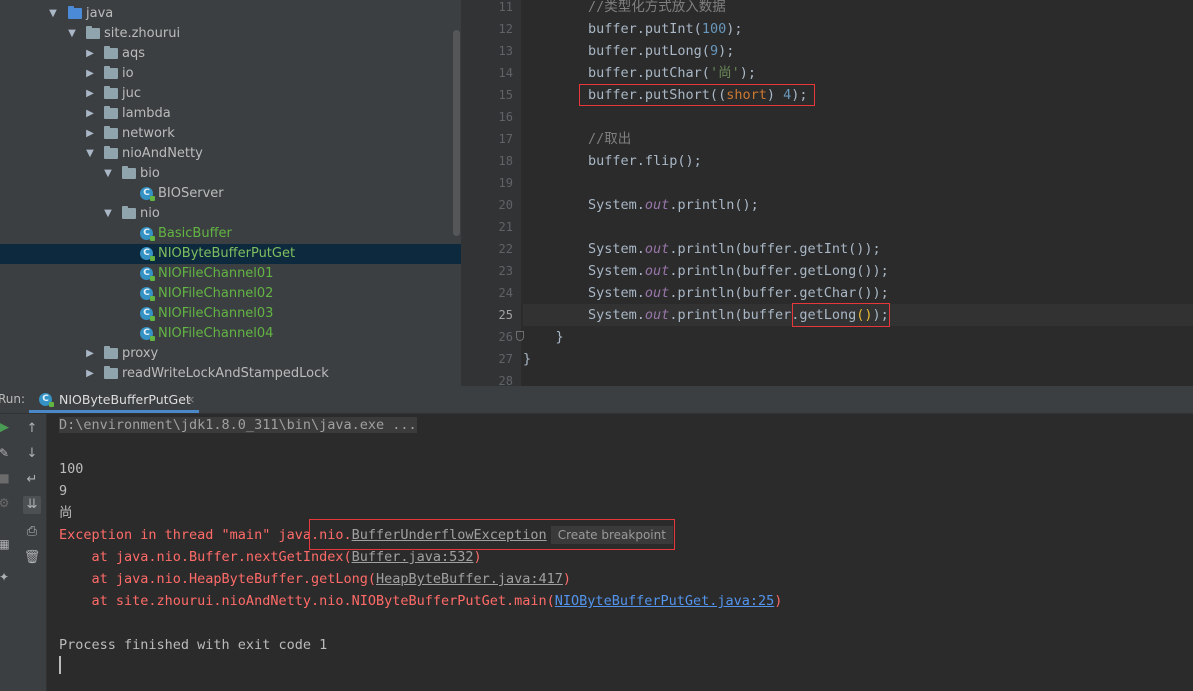  I want to click on code-line: buffer.putLong(9);, so click(858, 51).